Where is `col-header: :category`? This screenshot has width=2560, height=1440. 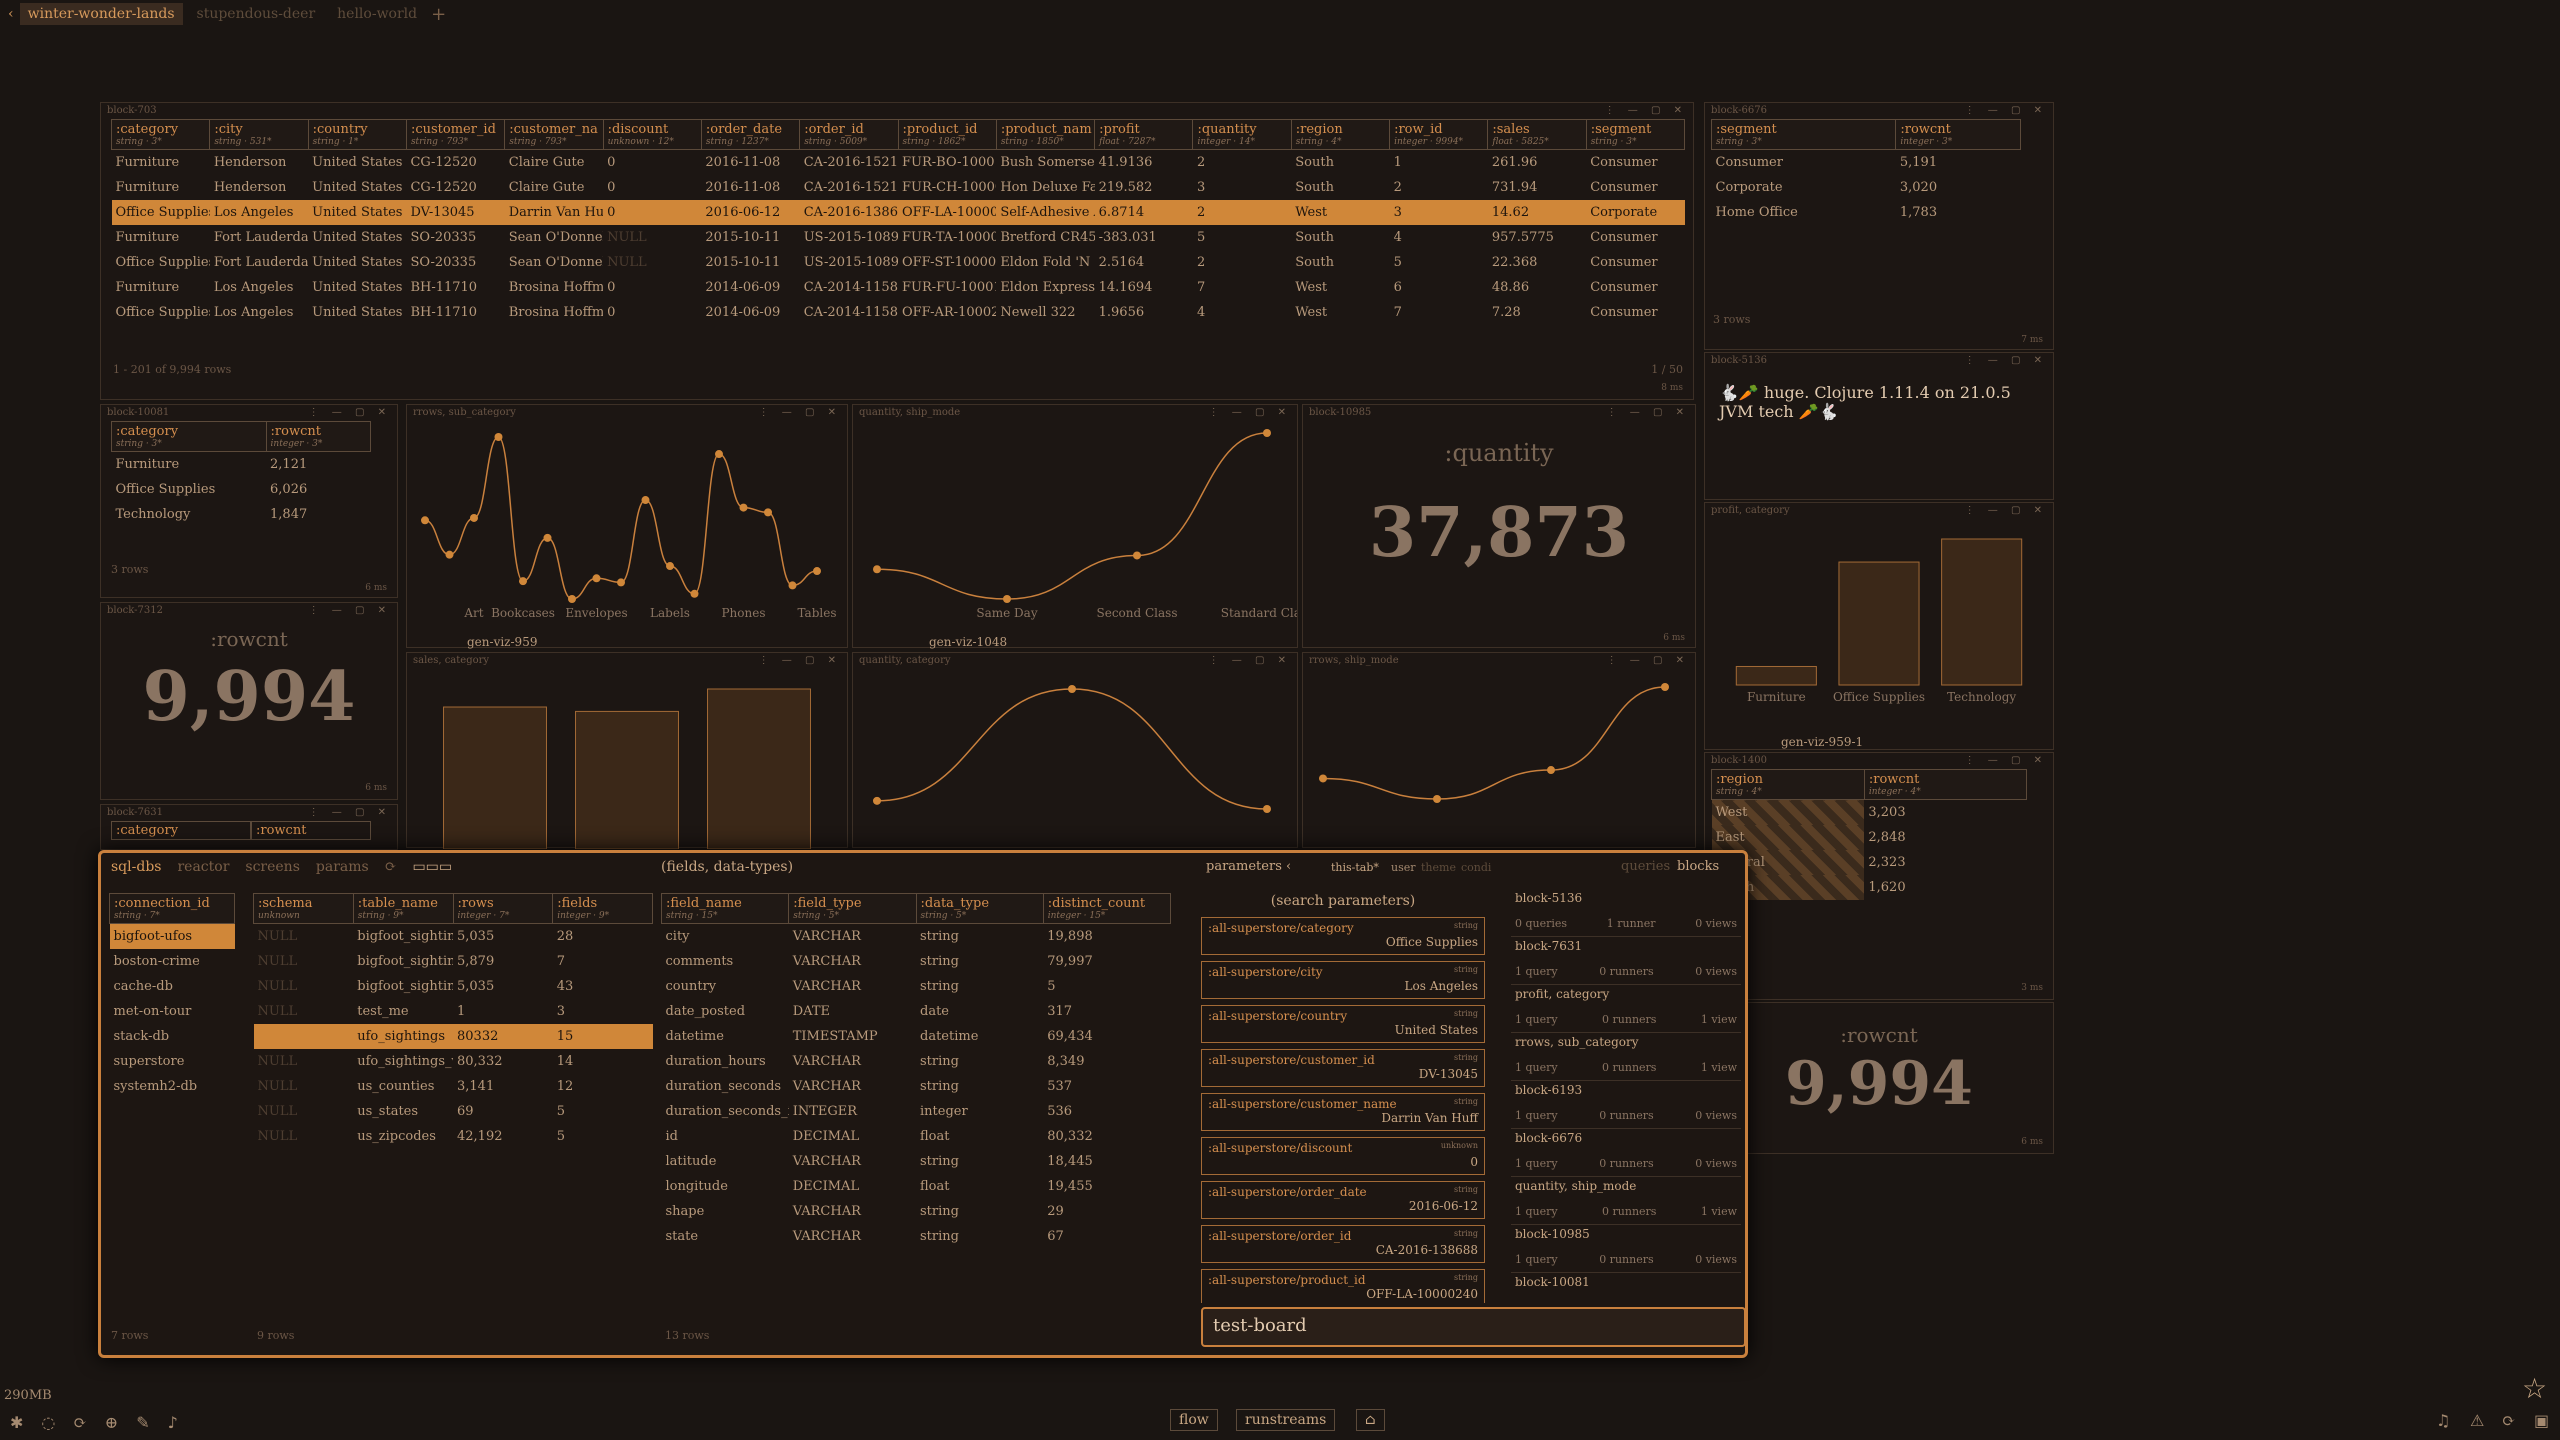
col-header: :category is located at coordinates (181, 830).